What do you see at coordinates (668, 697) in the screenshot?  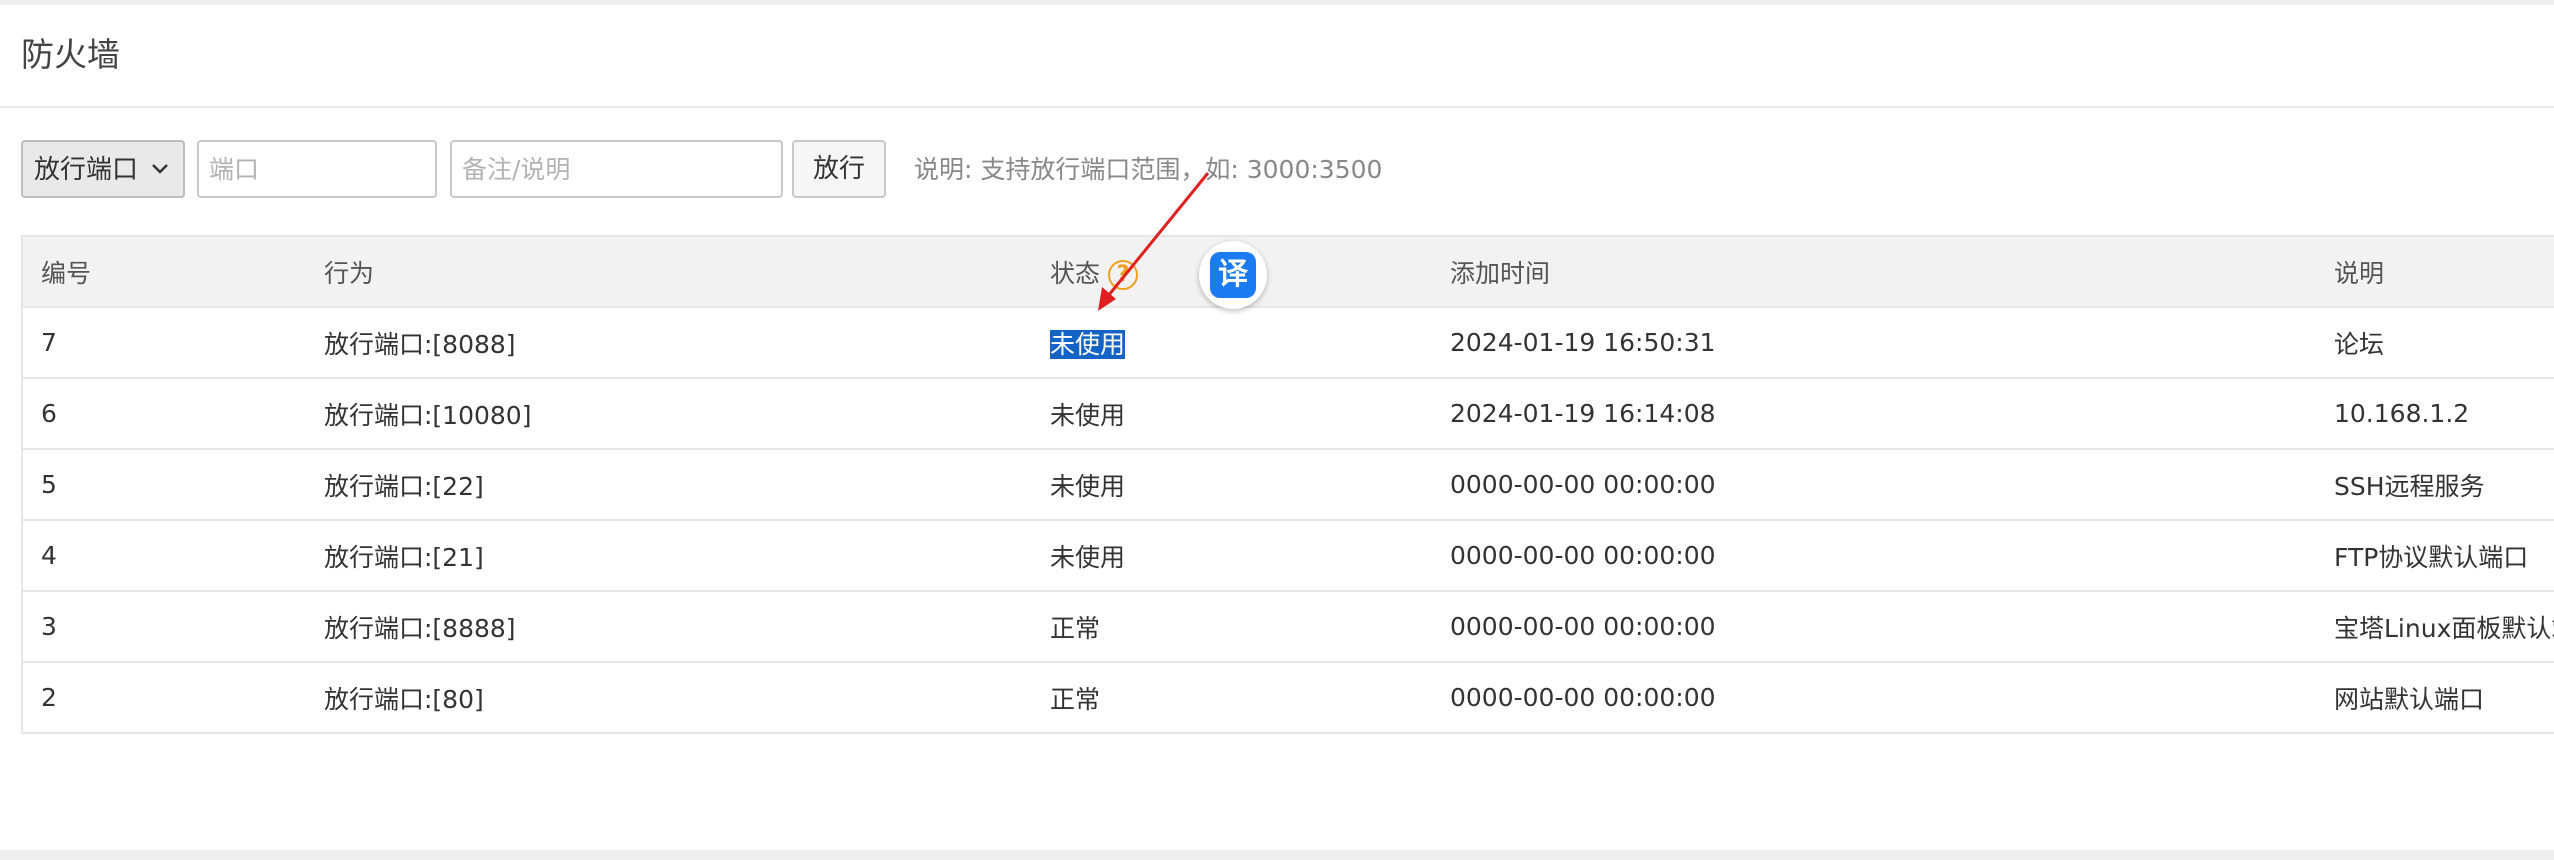 I see `row-action: 放行端口:[80]` at bounding box center [668, 697].